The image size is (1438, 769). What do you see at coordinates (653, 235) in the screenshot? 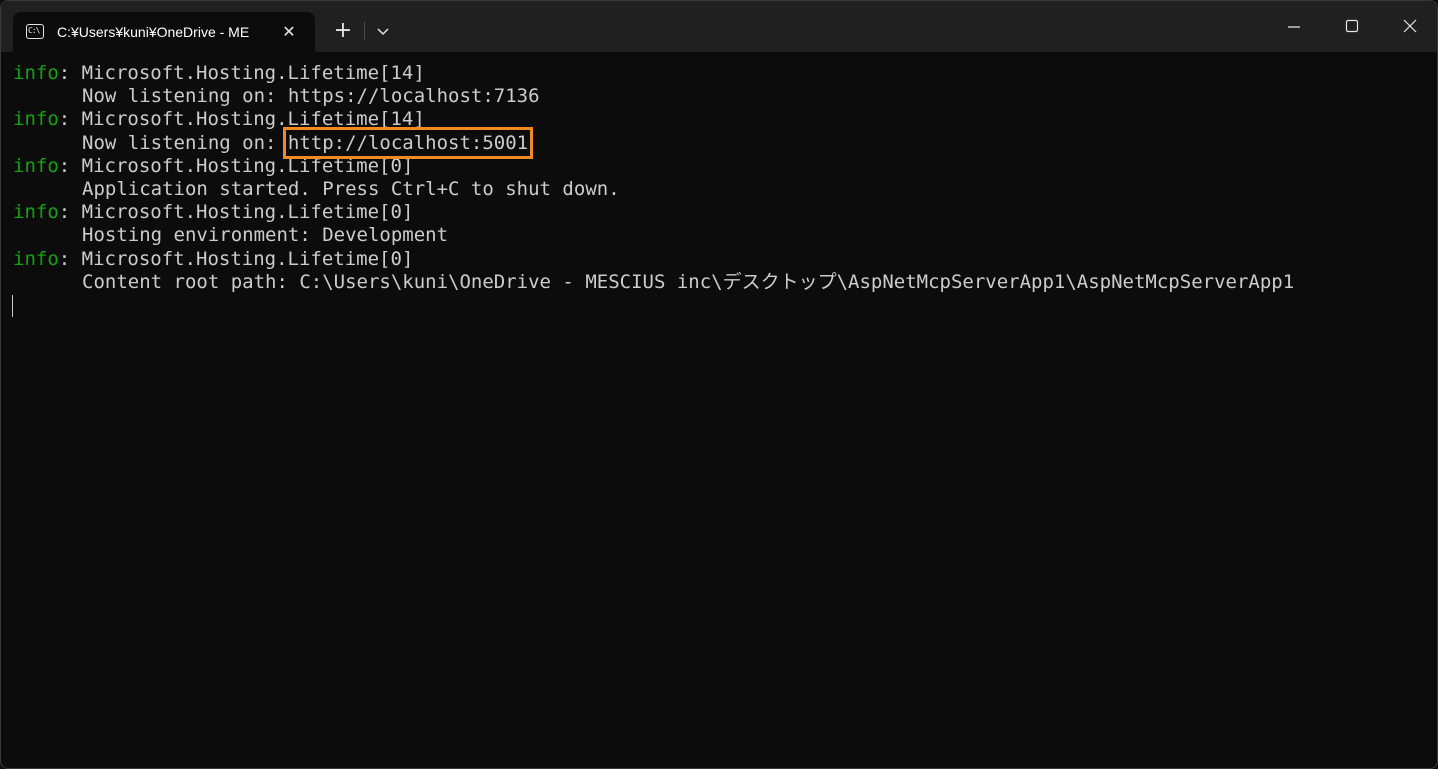
I see `log-message-line: Hosting environment: Development` at bounding box center [653, 235].